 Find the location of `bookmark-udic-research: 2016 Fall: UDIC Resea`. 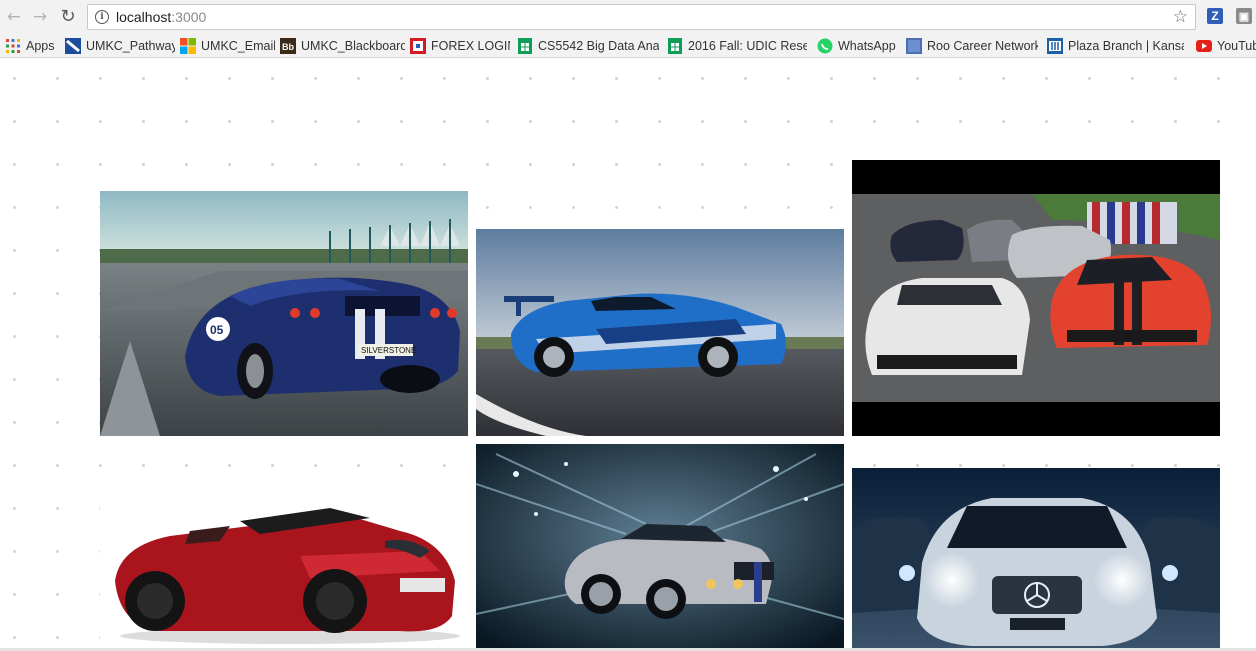

bookmark-udic-research: 2016 Fall: UDIC Resea is located at coordinates (737, 45).